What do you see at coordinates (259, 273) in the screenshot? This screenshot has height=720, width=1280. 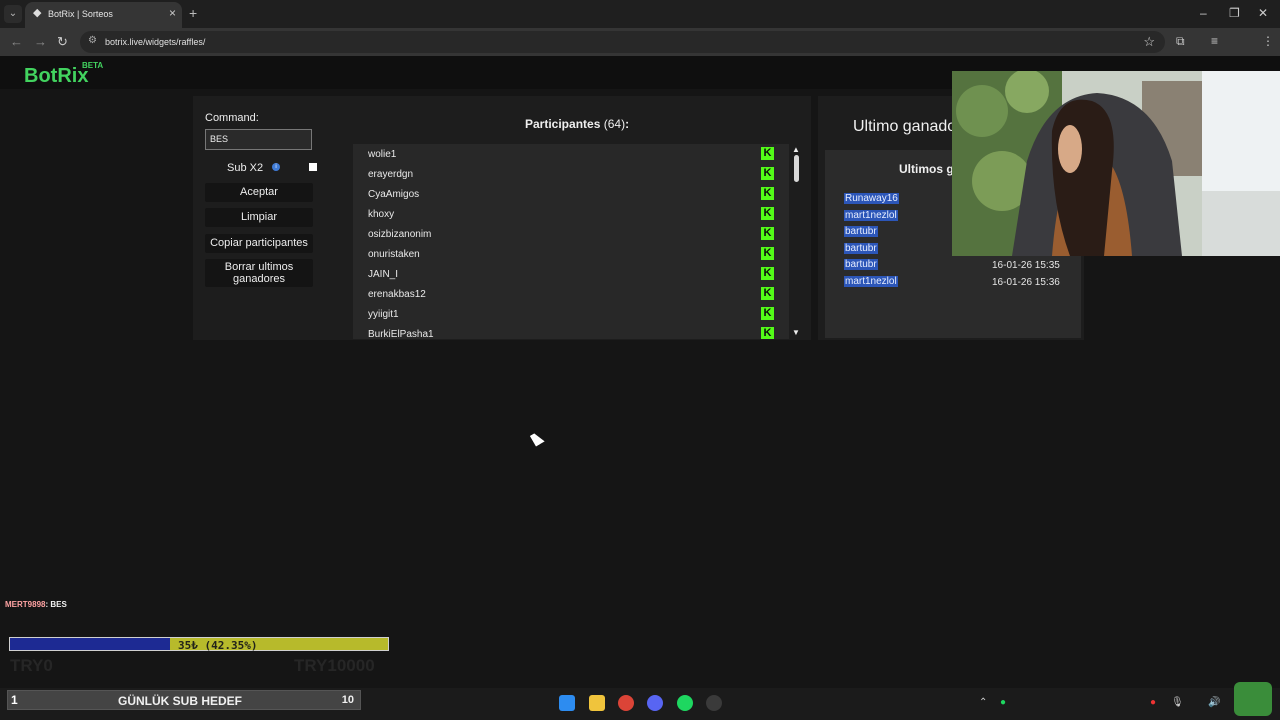 I see `delete-winners-button: Borrar ultimos ganadores` at bounding box center [259, 273].